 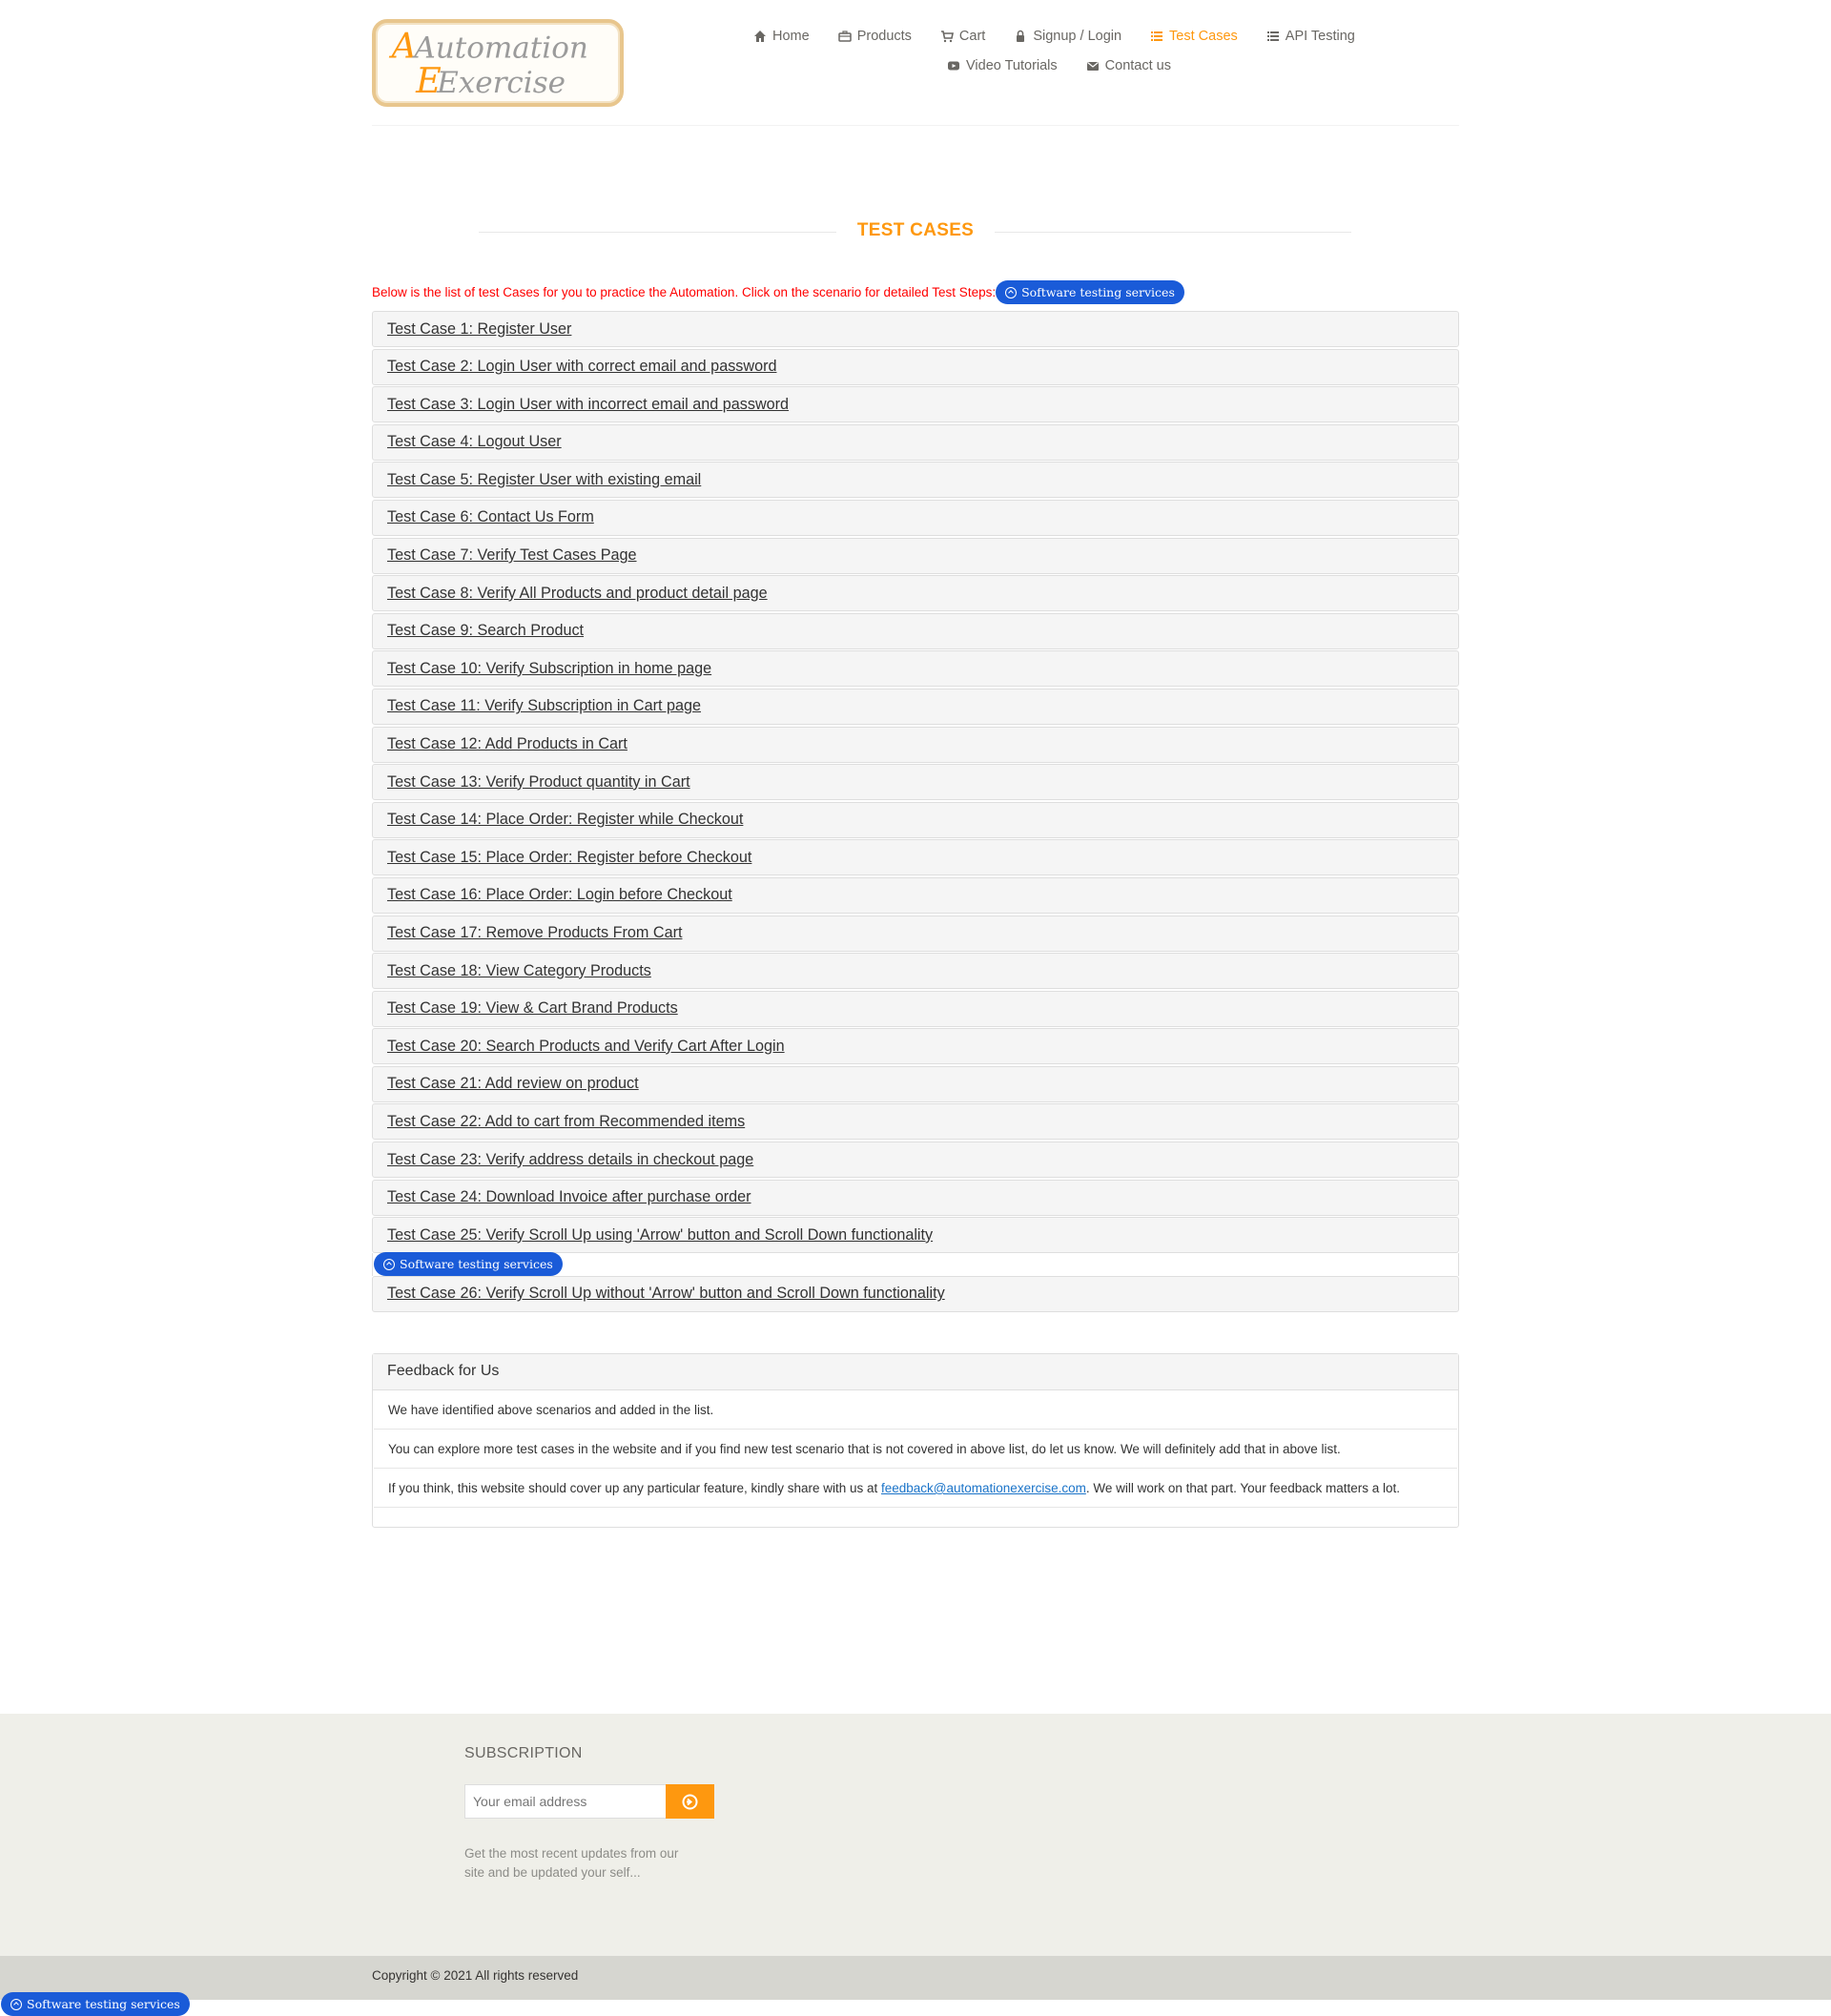 What do you see at coordinates (513, 1084) in the screenshot?
I see `test-case-link: Test Case 21: Add review on product` at bounding box center [513, 1084].